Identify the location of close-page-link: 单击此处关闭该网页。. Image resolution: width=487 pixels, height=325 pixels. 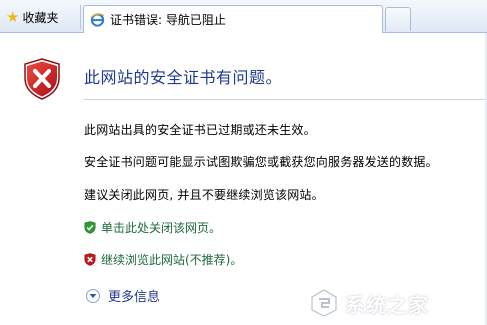
(152, 227).